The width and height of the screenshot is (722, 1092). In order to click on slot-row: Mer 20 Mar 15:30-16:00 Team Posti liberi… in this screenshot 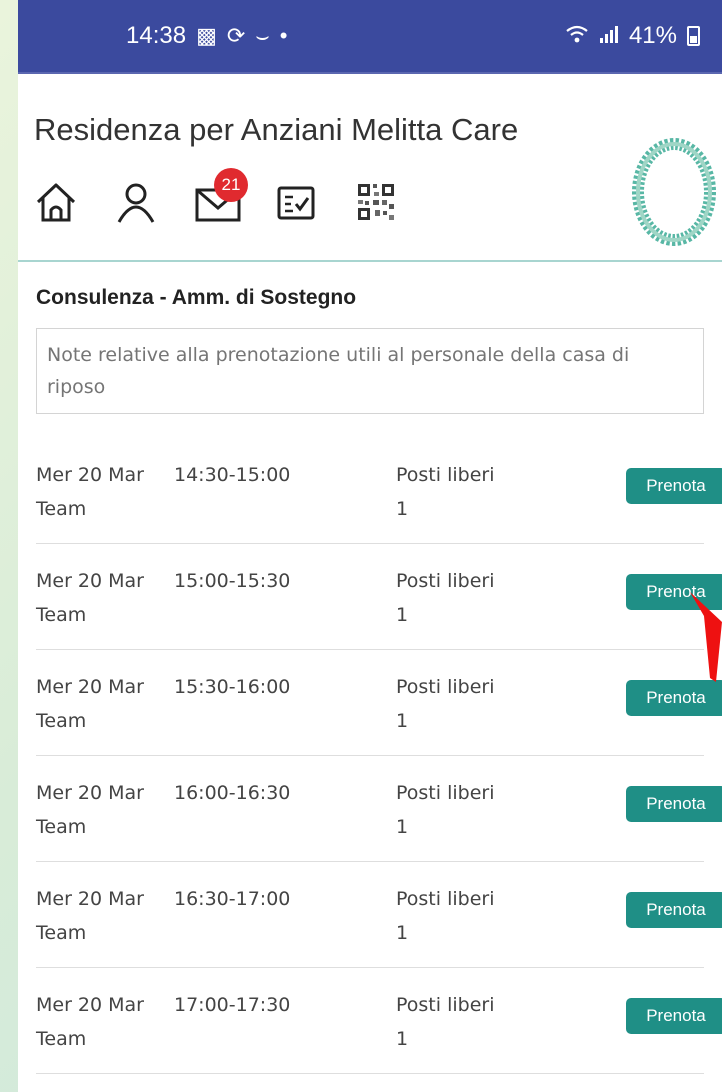, I will do `click(379, 703)`.